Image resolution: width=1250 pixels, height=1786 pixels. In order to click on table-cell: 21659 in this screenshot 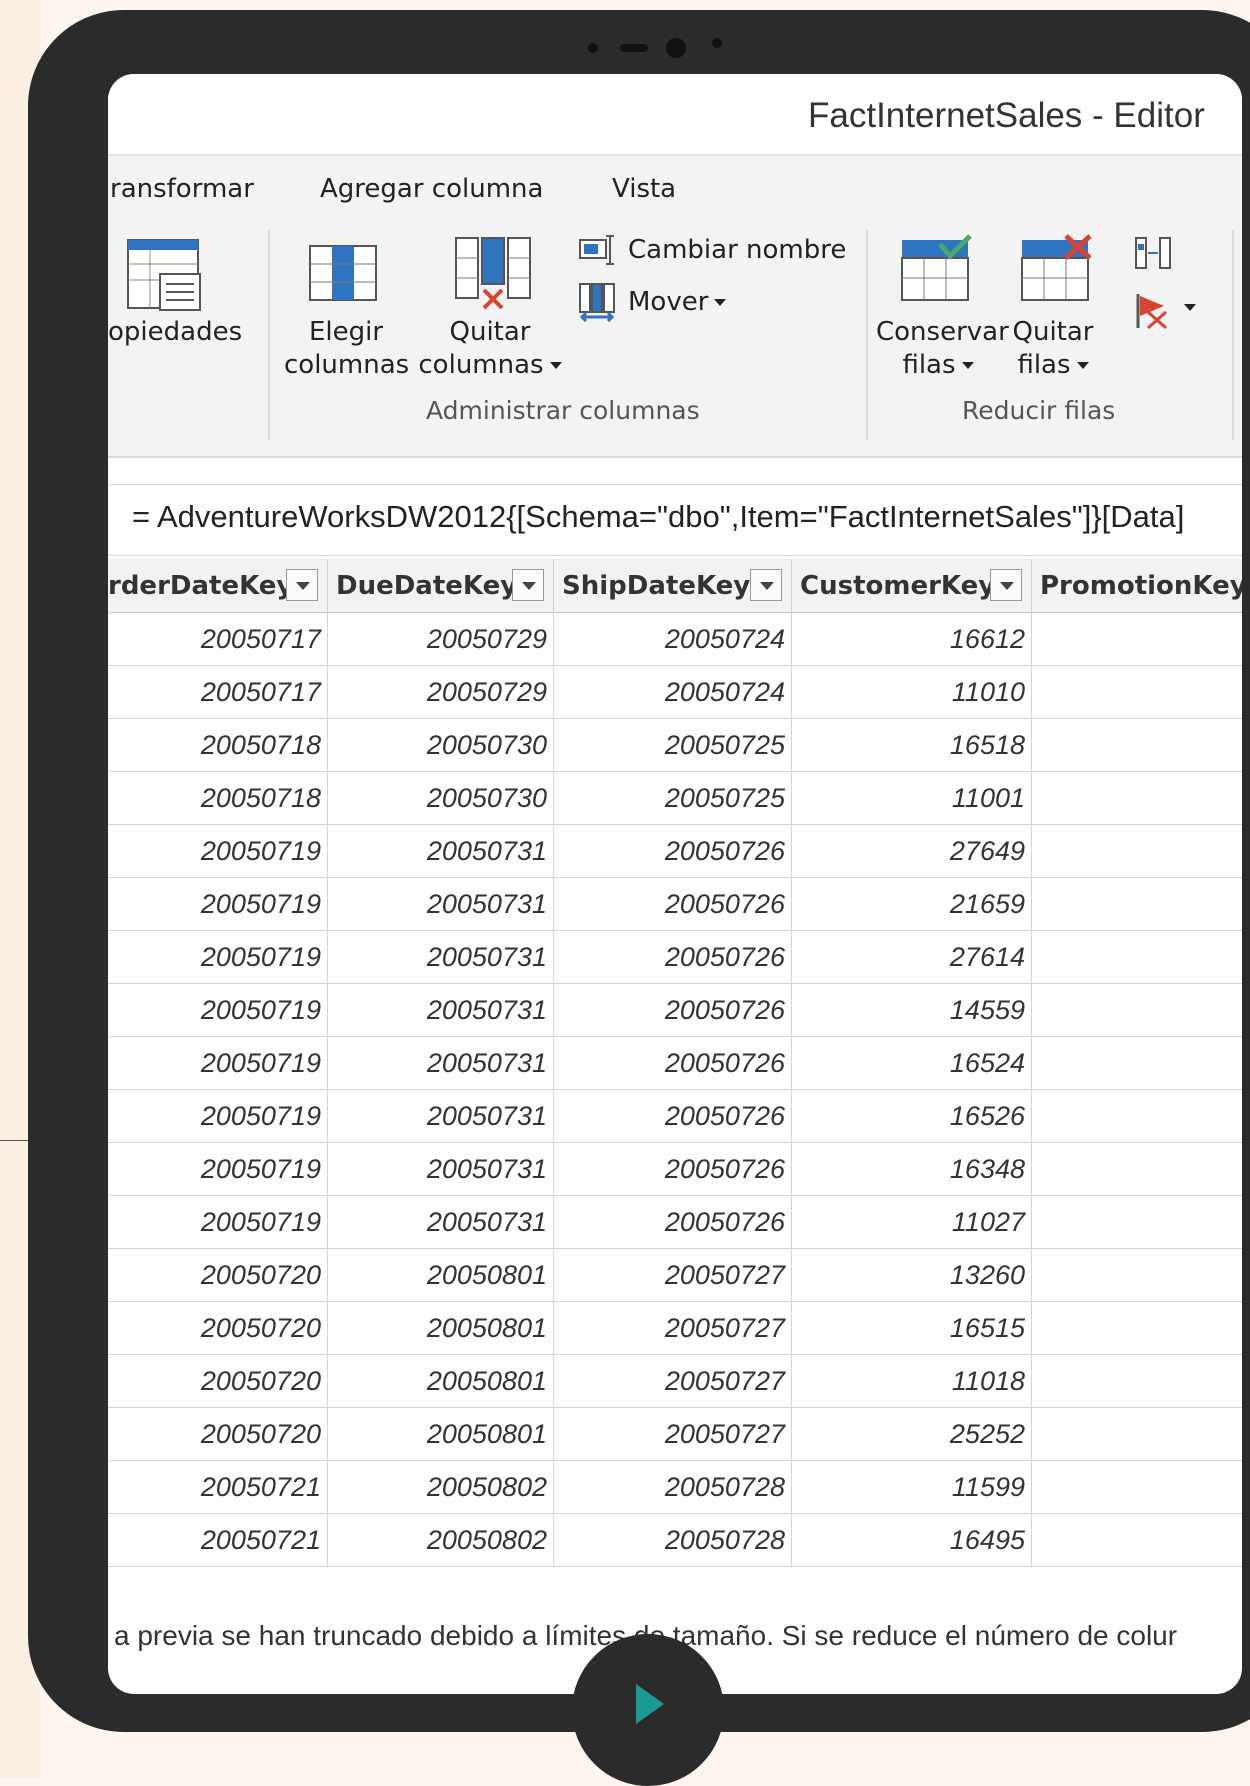, I will do `click(912, 904)`.